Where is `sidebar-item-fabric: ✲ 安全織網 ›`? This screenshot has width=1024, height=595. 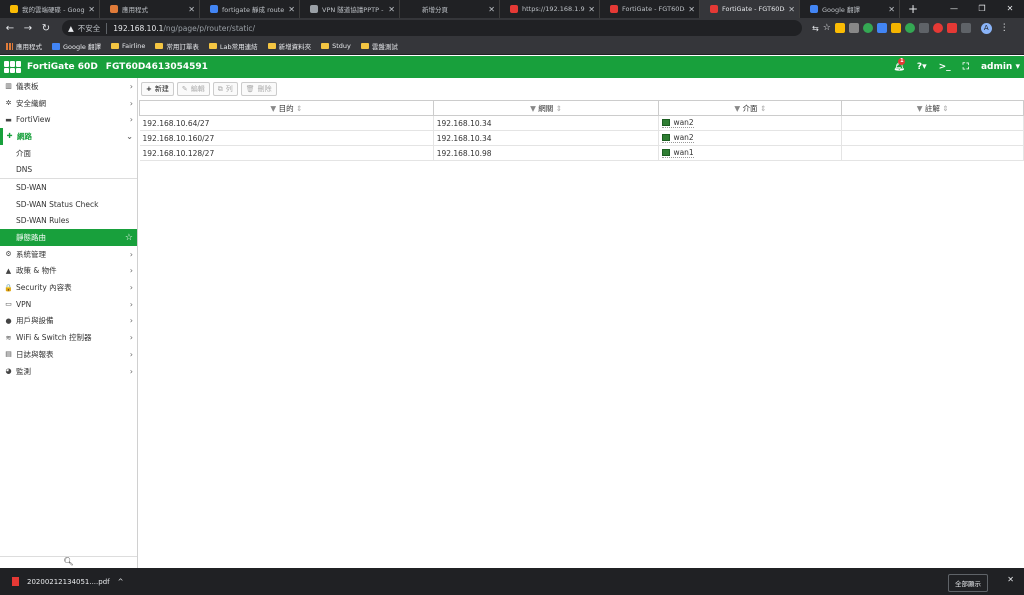
sidebar-item-fabric: ✲ 安全織網 › is located at coordinates (68, 103).